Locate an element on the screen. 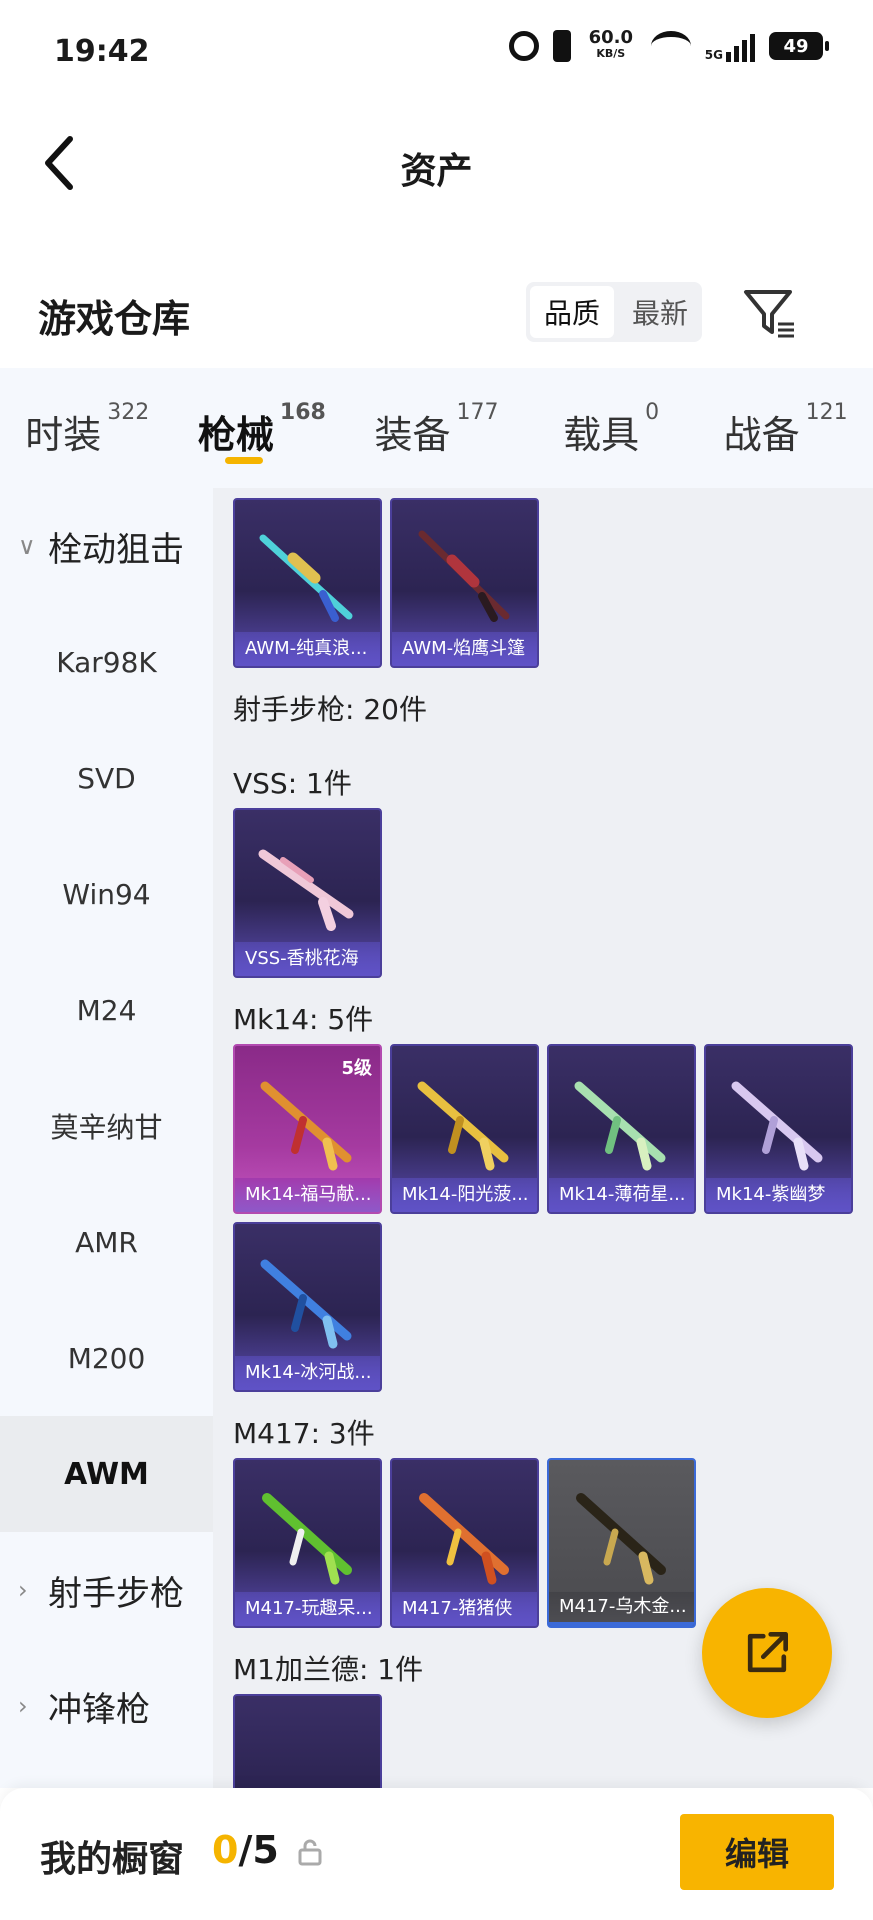  category-tabs: 时装 322 枪械 168 装备 177 载具 0 战备 121 is located at coordinates (436, 428).